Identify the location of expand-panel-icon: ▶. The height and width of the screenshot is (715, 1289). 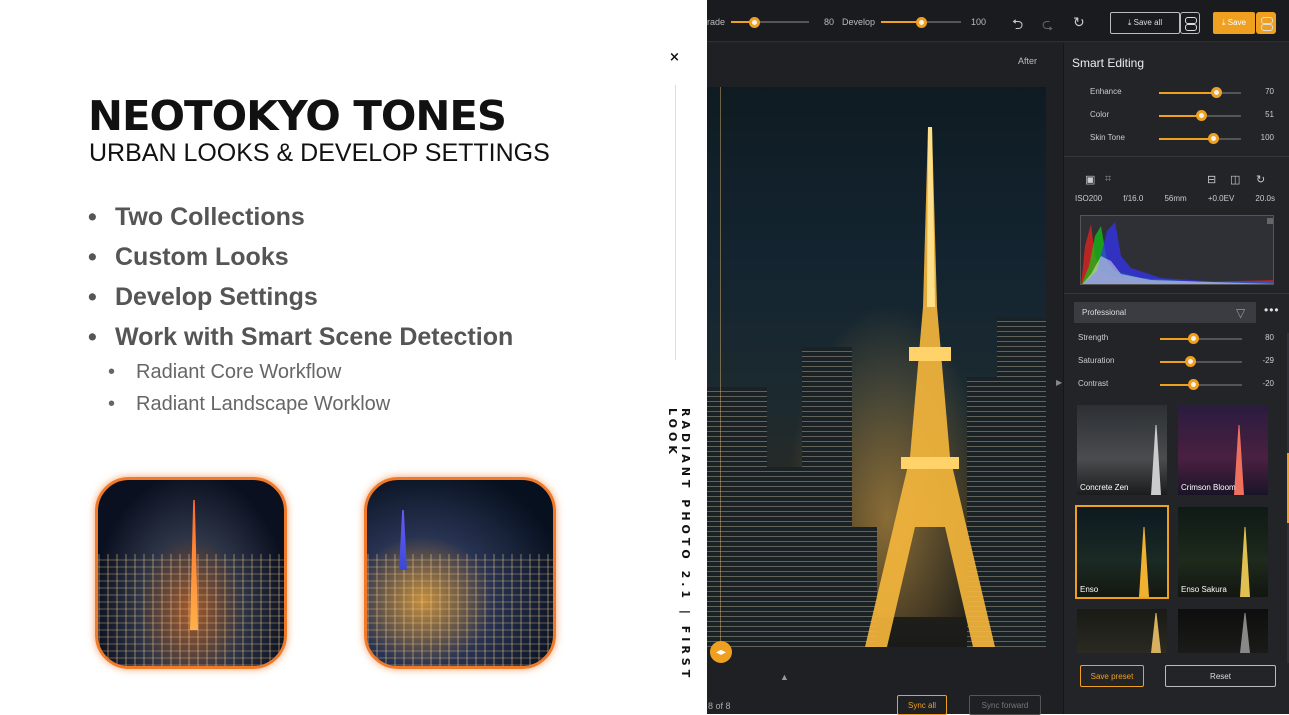
(1059, 382).